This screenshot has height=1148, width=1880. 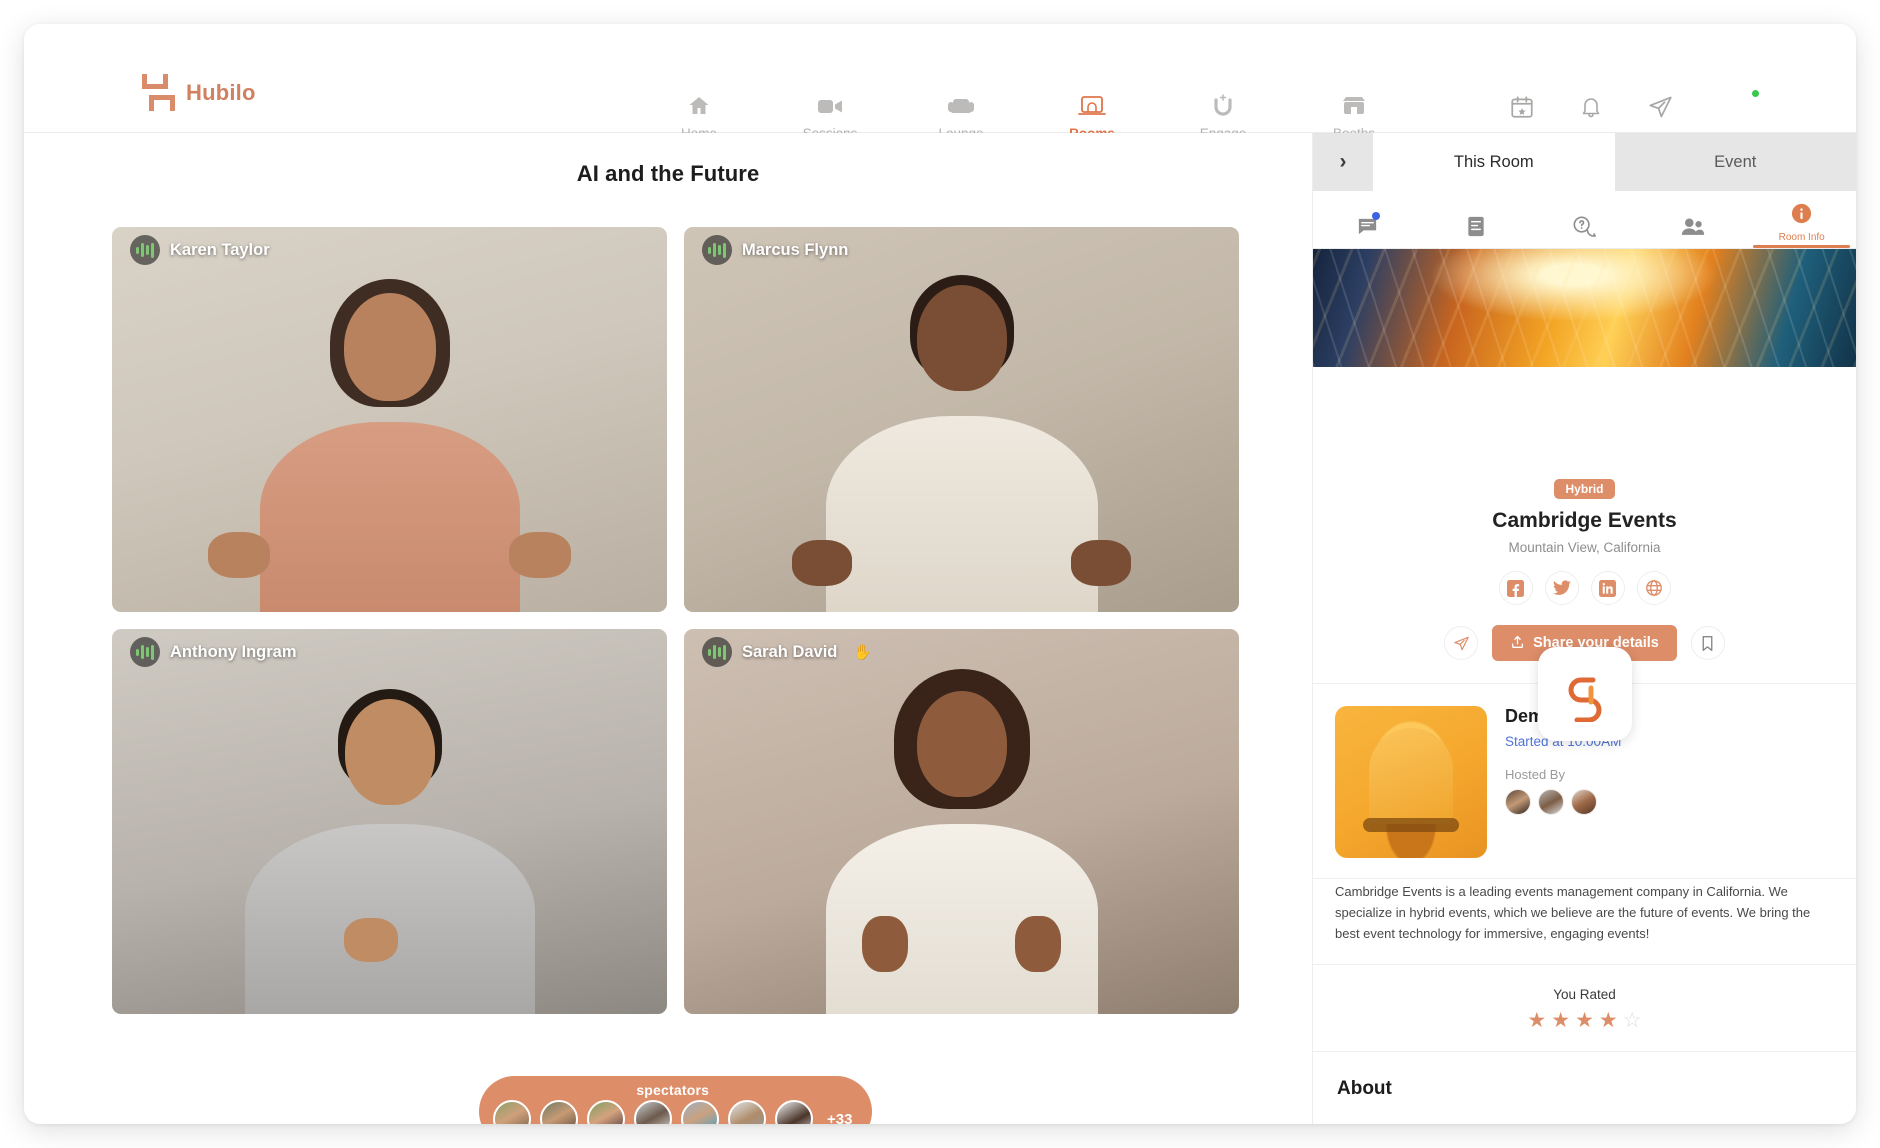 What do you see at coordinates (668, 173) in the screenshot?
I see `page-title: AI and the Future` at bounding box center [668, 173].